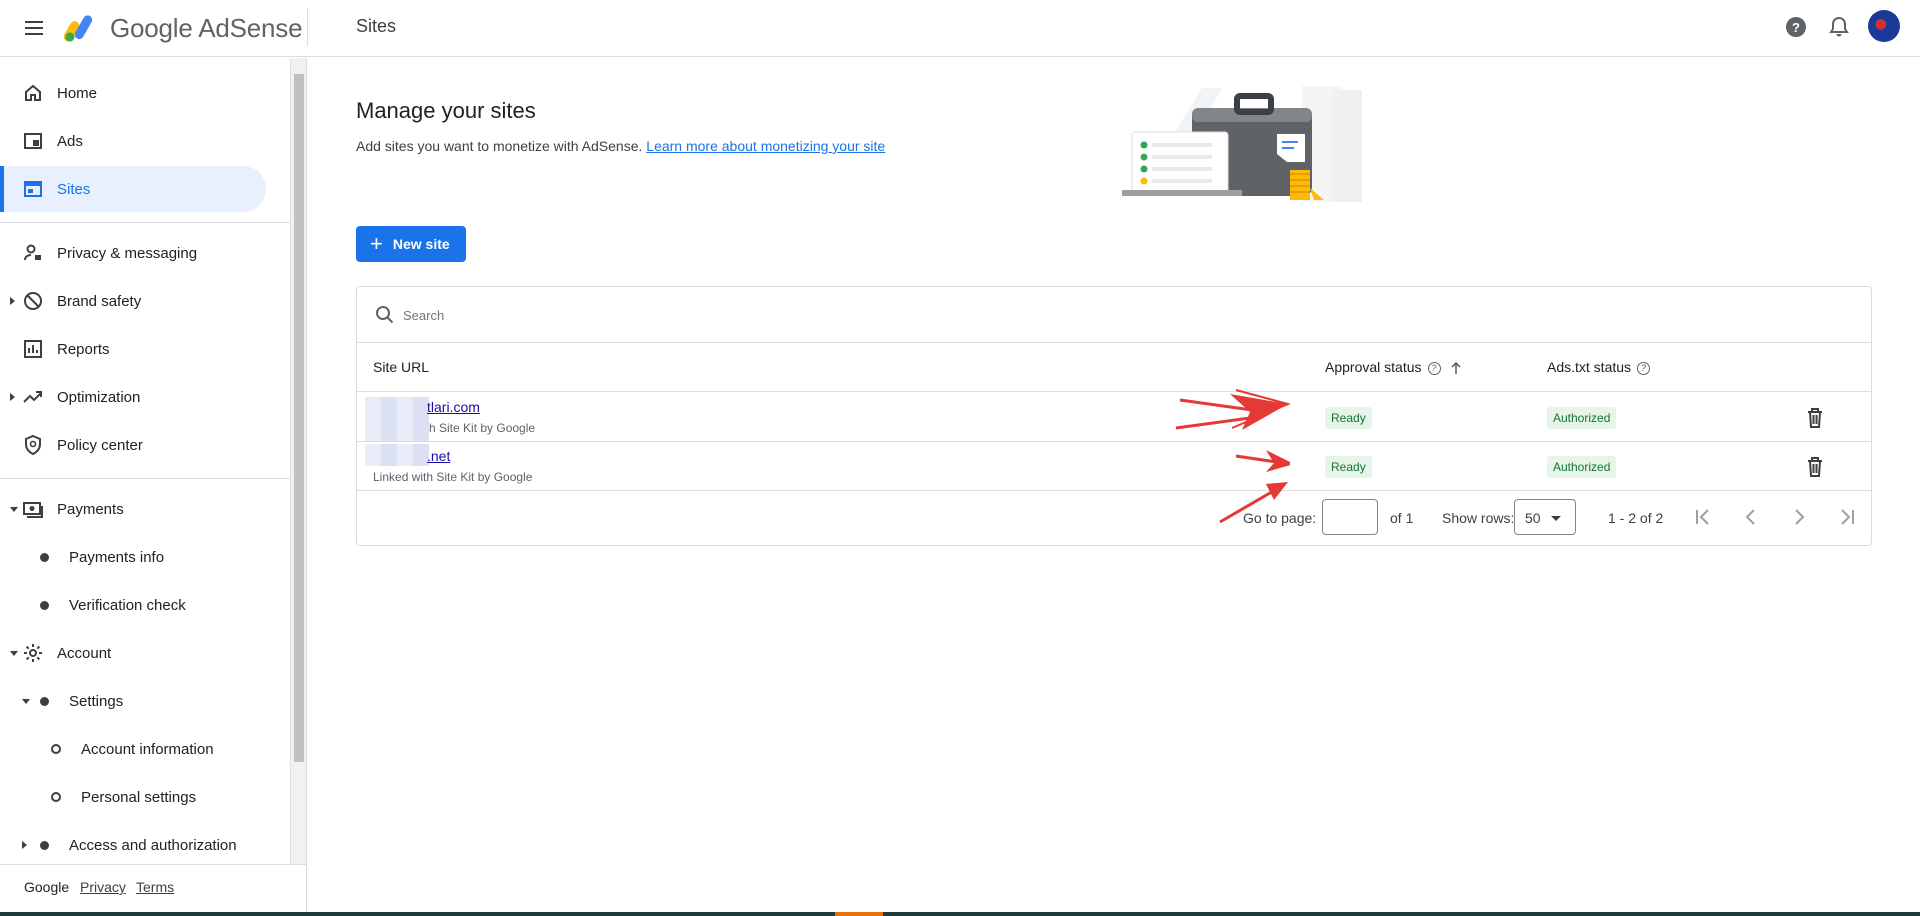 The height and width of the screenshot is (916, 1920). I want to click on bar-chart-icon, so click(33, 349).